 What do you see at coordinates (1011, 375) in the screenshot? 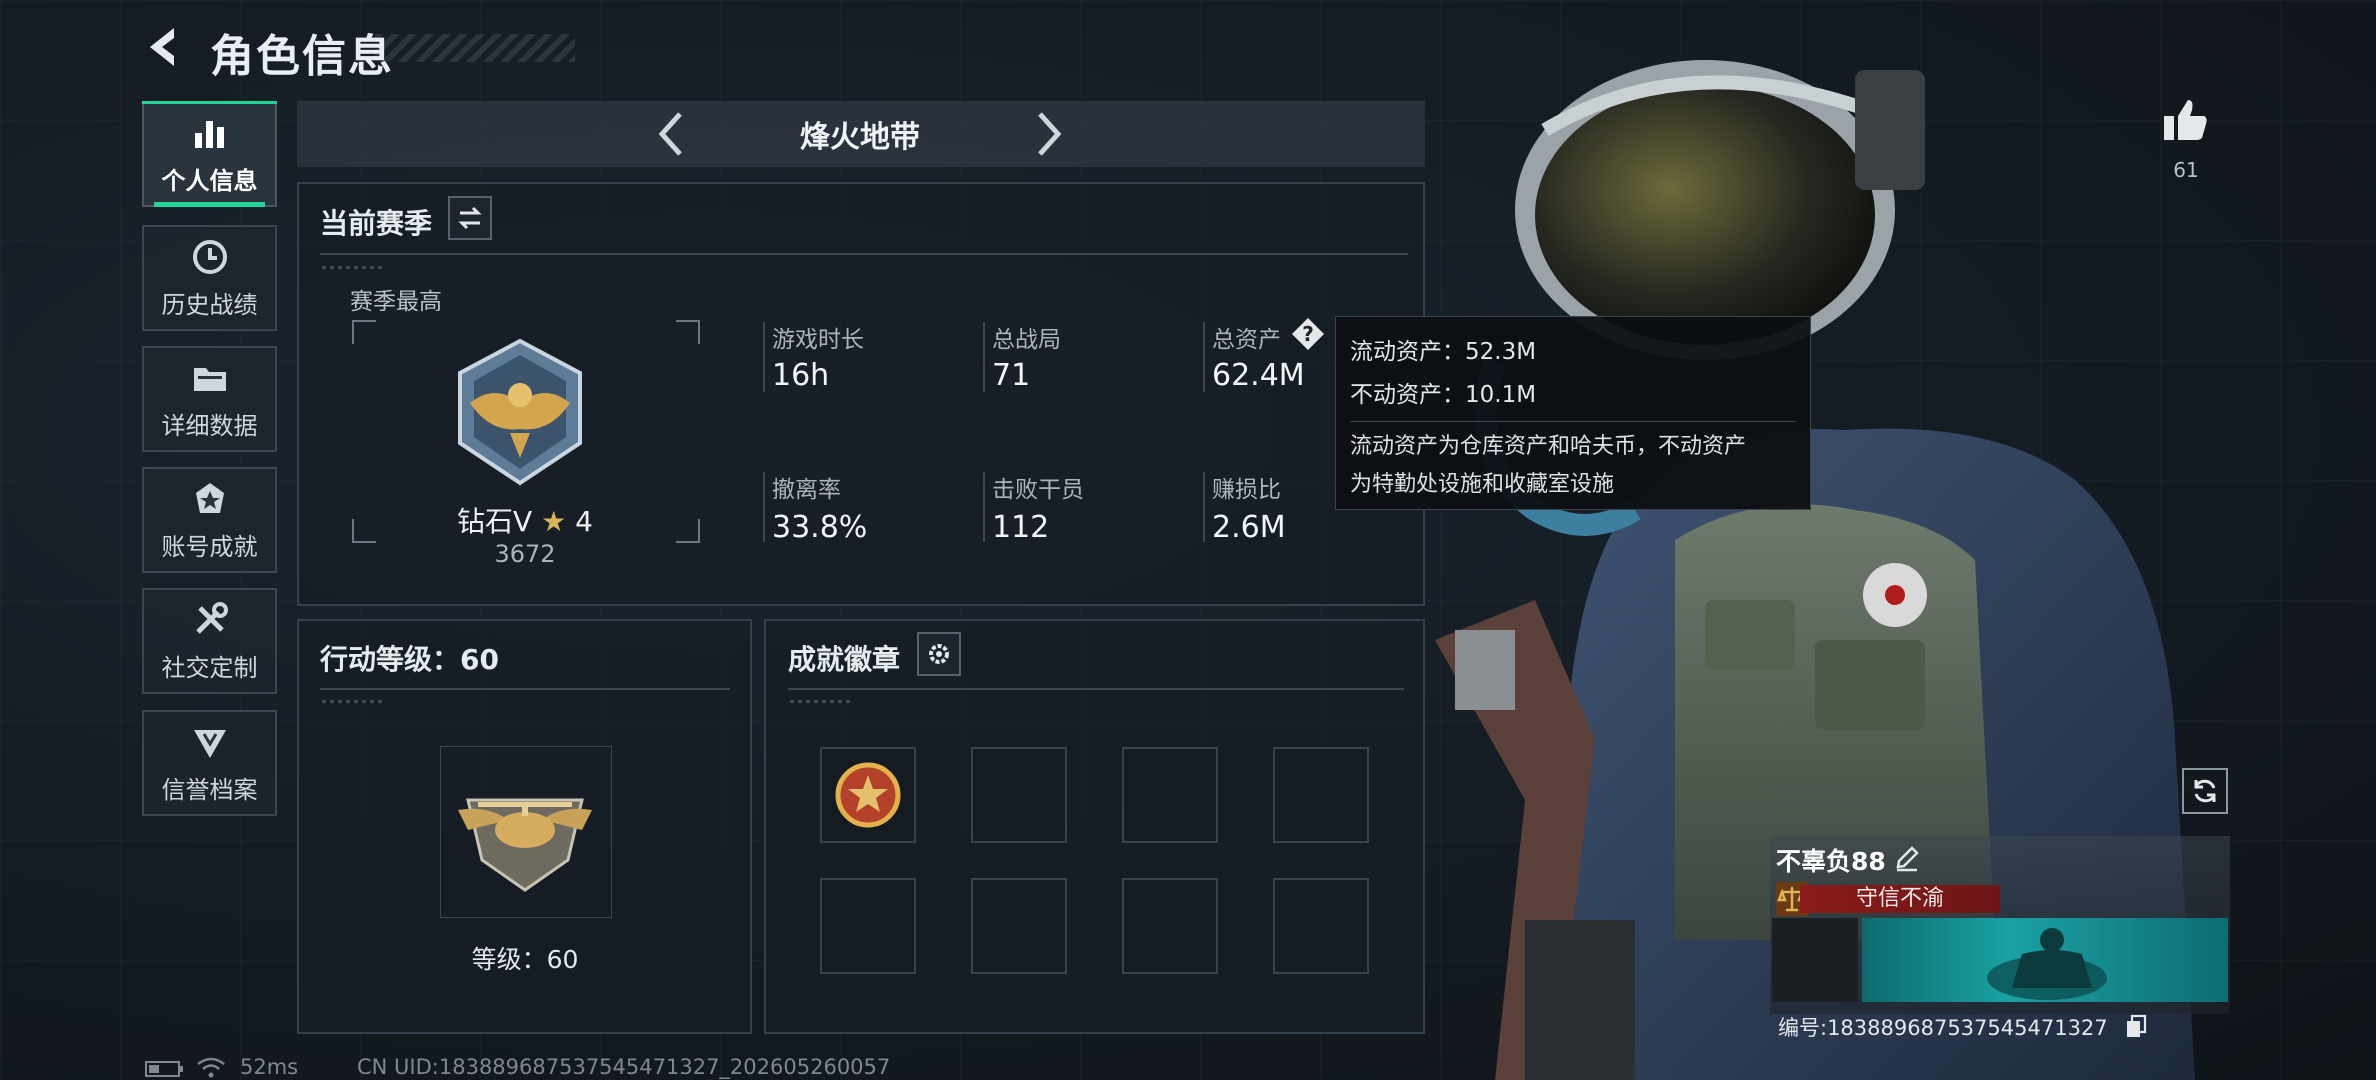
I see `stat-value: 71` at bounding box center [1011, 375].